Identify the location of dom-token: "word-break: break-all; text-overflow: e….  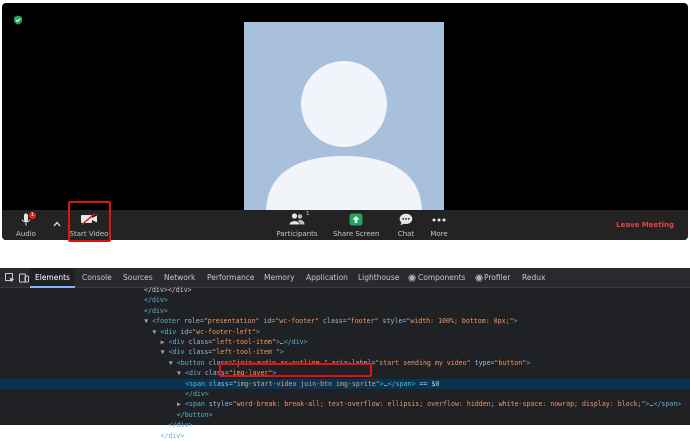
(439, 404).